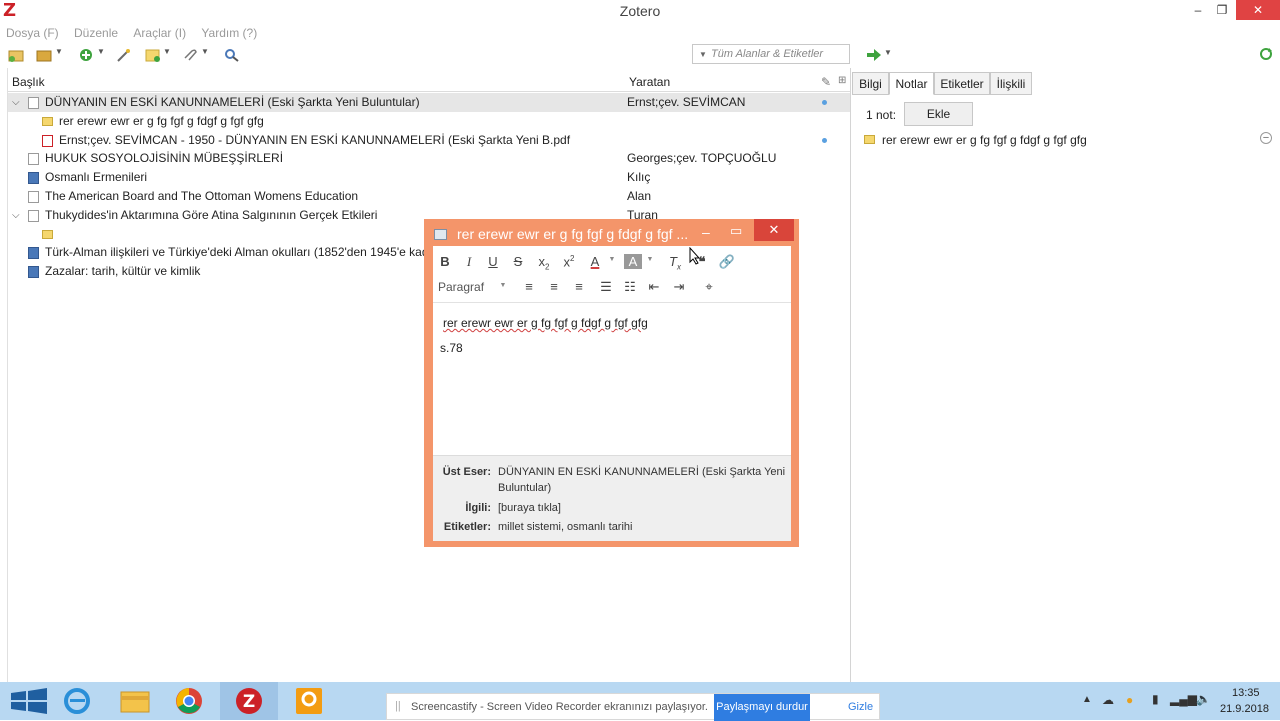  I want to click on attachment-icon, so click(190, 55).